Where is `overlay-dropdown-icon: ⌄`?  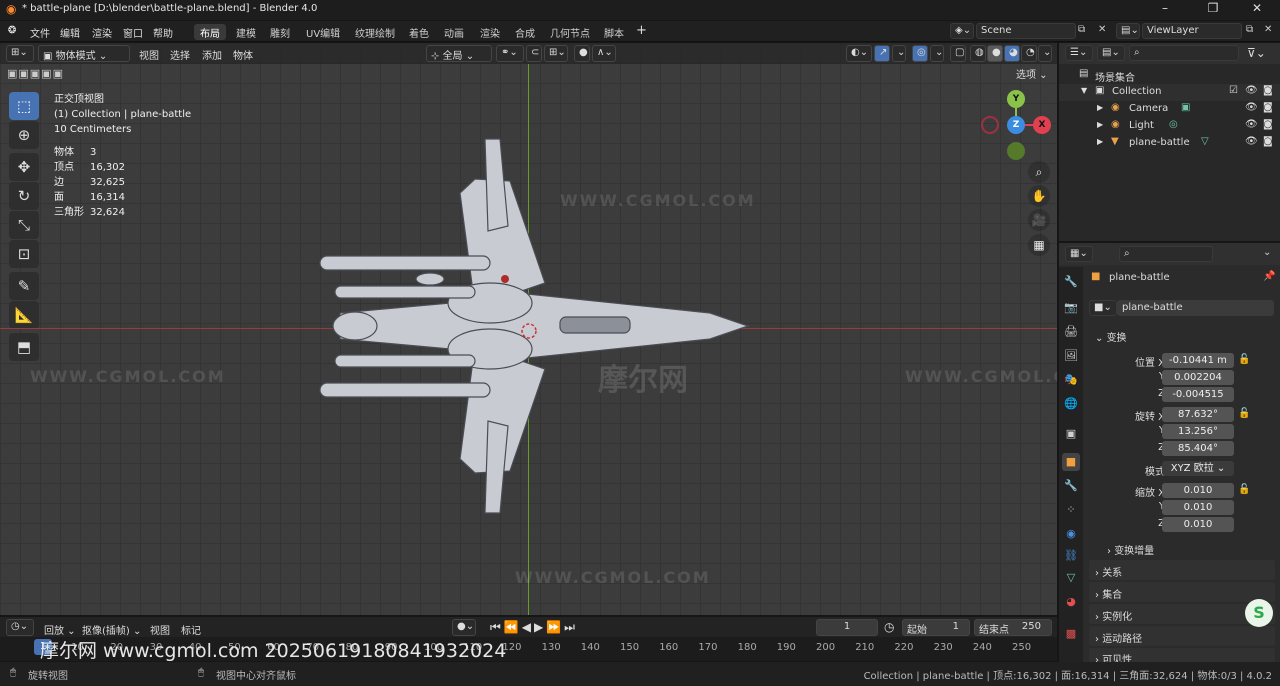 overlay-dropdown-icon: ⌄ is located at coordinates (937, 53).